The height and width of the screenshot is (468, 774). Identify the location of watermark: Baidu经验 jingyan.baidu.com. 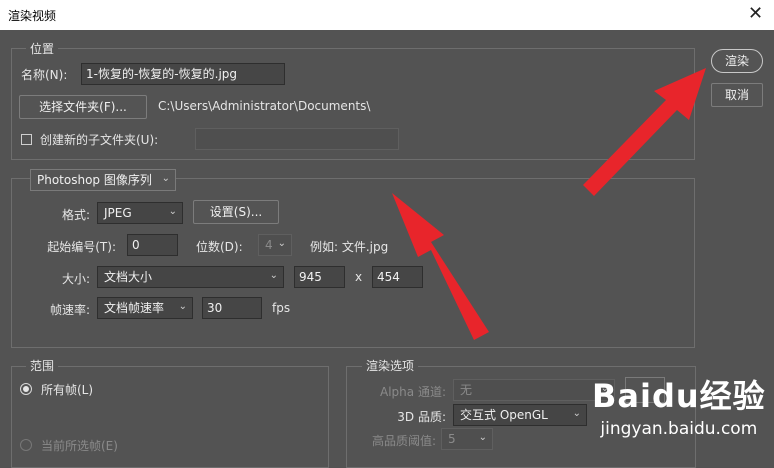
(679, 409).